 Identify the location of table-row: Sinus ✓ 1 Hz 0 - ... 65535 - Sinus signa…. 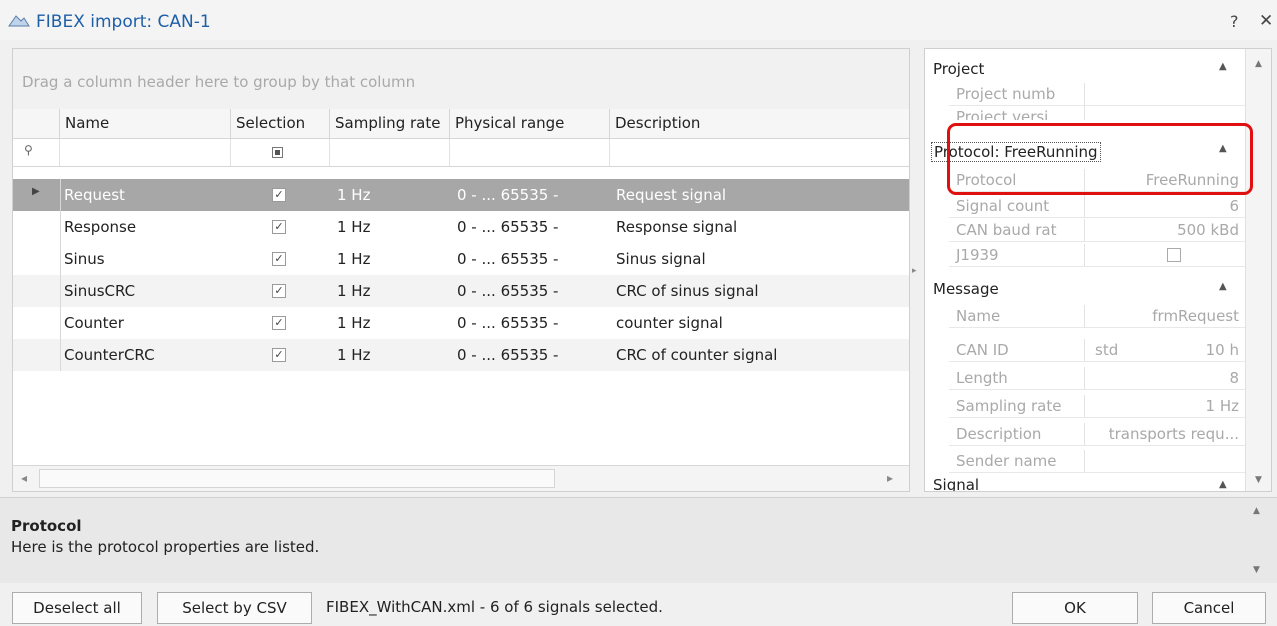
(461, 259).